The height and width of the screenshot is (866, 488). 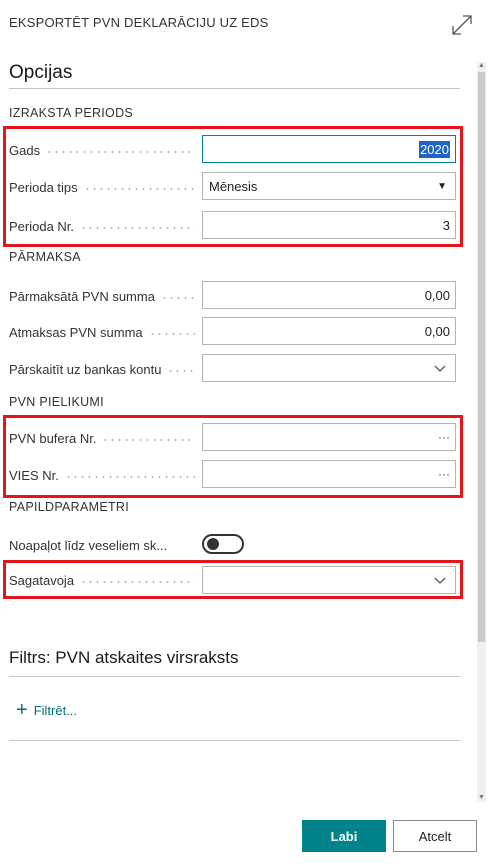 What do you see at coordinates (233, 579) in the screenshot?
I see `prepared-highlight-box` at bounding box center [233, 579].